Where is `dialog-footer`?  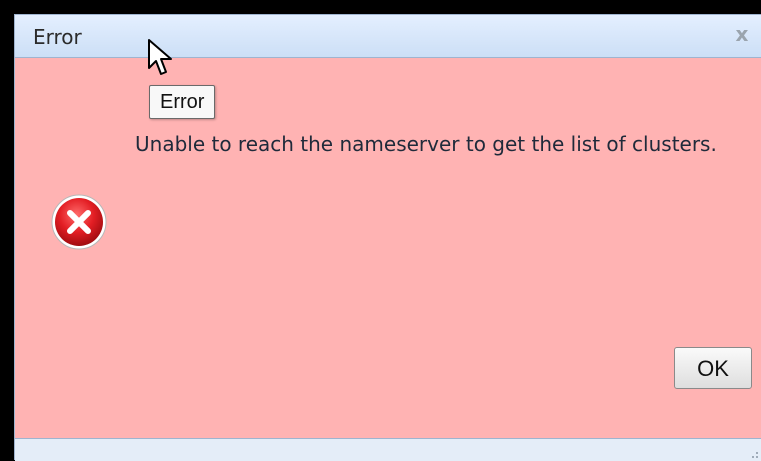 dialog-footer is located at coordinates (388, 449).